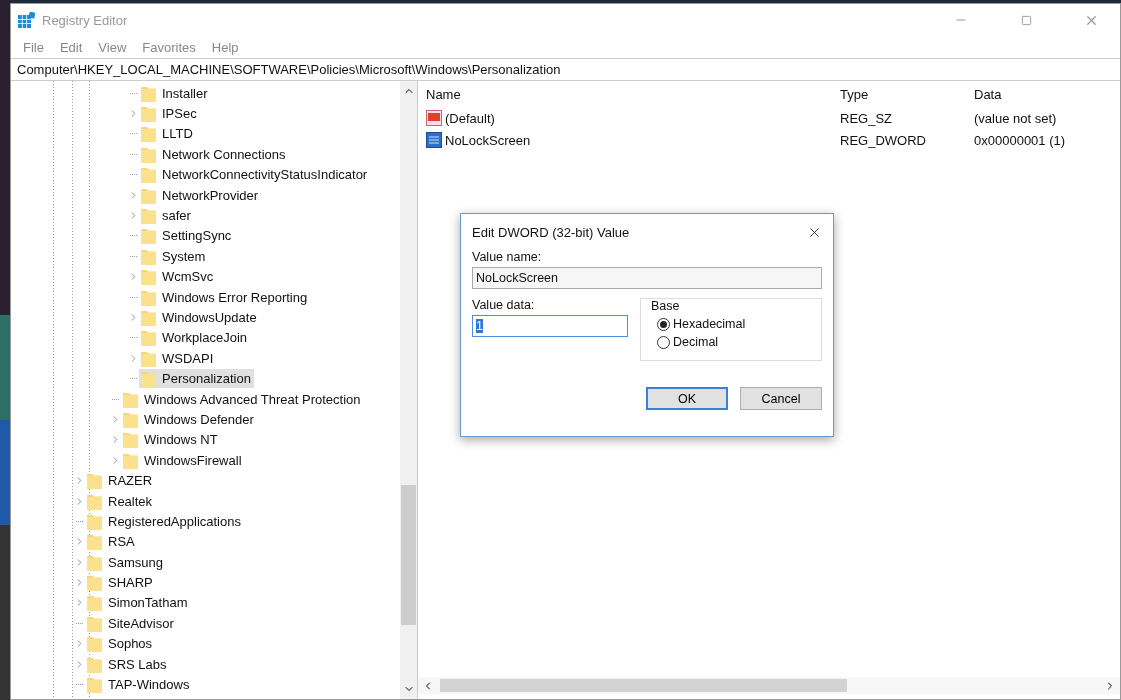 This screenshot has height=700, width=1121. I want to click on maximize-icon, so click(1026, 20).